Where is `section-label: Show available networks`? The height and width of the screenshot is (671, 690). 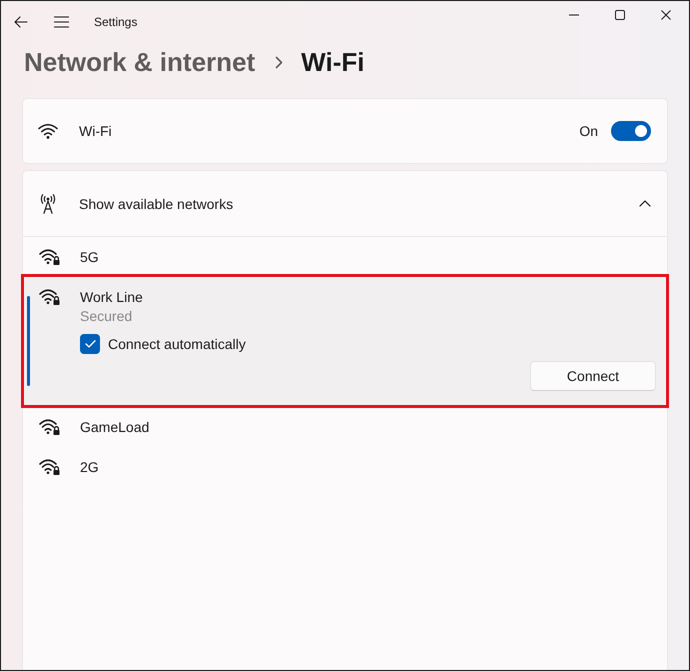
section-label: Show available networks is located at coordinates (156, 204).